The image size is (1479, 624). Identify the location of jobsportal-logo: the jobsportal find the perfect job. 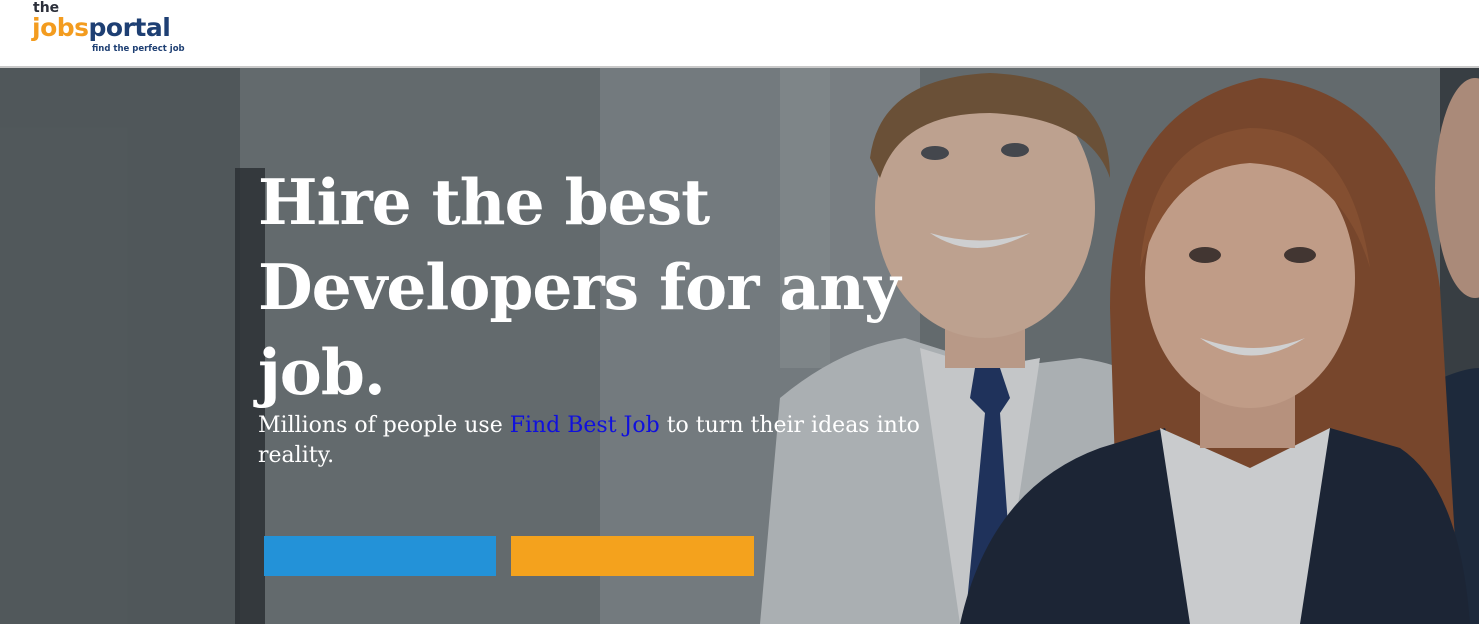
(108, 30).